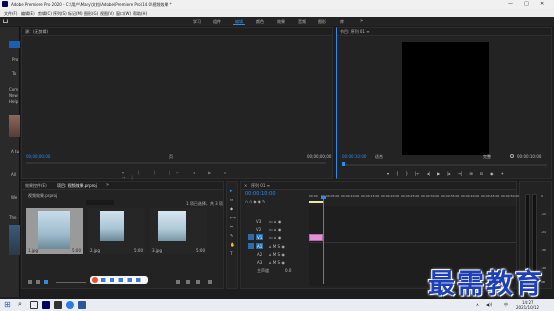 Image resolution: width=554 pixels, height=311 pixels. What do you see at coordinates (379, 157) in the screenshot?
I see `program-fit-select: 适合` at bounding box center [379, 157].